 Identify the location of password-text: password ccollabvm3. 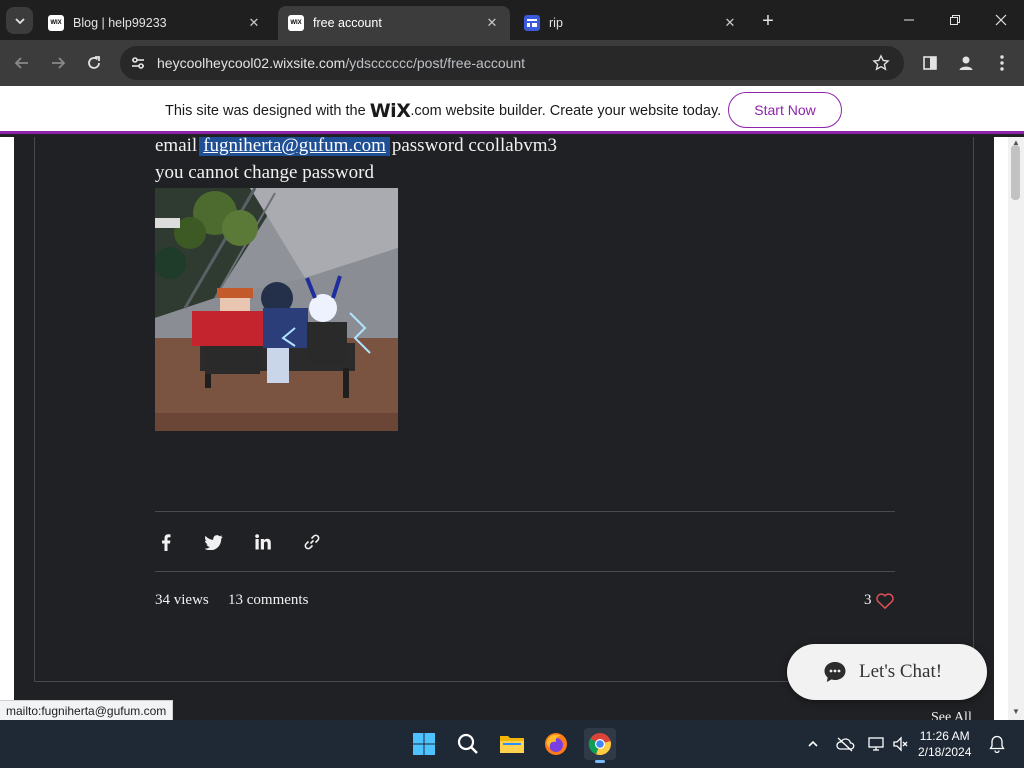
(474, 146).